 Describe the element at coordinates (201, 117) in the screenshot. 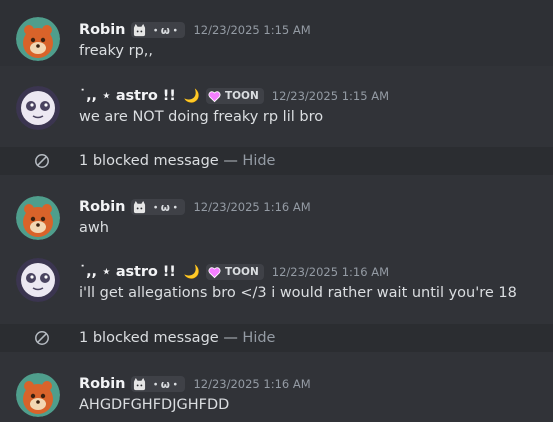

I see `message-content: we are NOT doing freaky rp lil bro` at that location.